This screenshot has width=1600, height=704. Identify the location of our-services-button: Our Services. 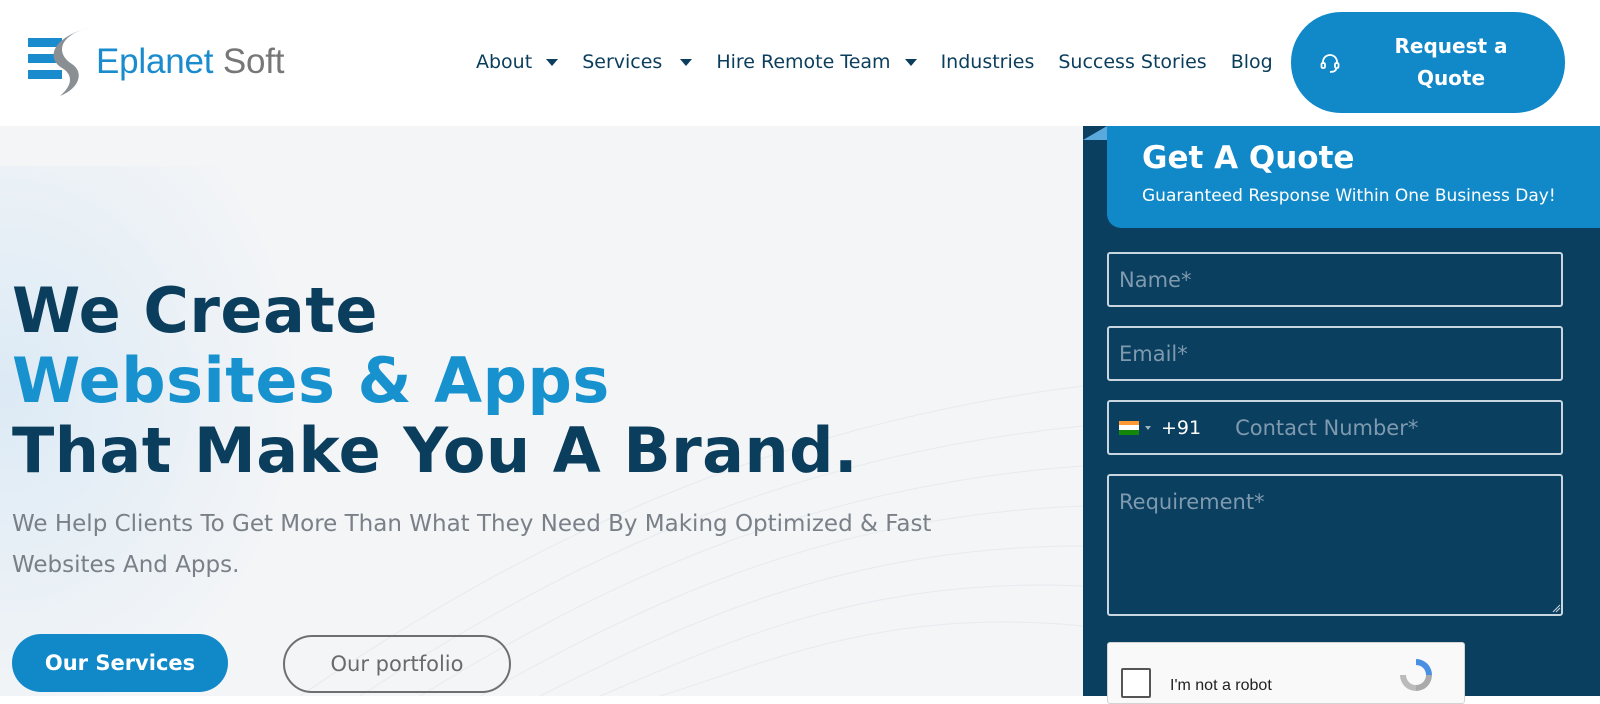
(120, 663).